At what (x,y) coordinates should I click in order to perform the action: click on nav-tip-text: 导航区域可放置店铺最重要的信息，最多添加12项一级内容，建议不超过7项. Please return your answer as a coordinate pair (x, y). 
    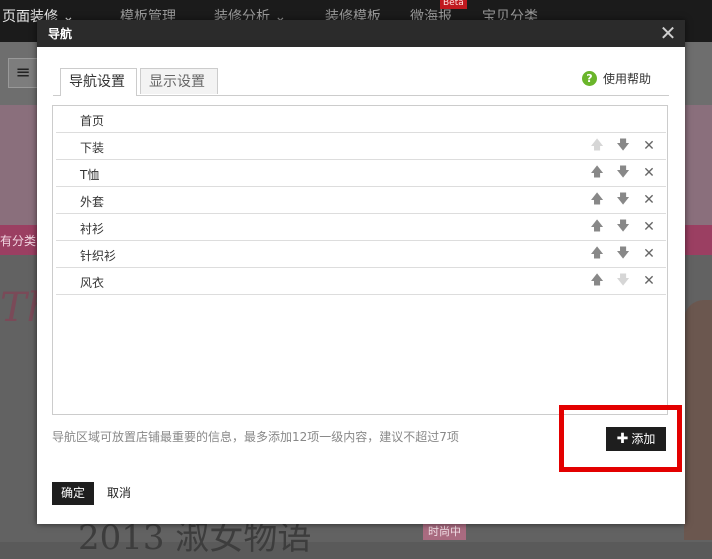
    Looking at the image, I should click on (255, 437).